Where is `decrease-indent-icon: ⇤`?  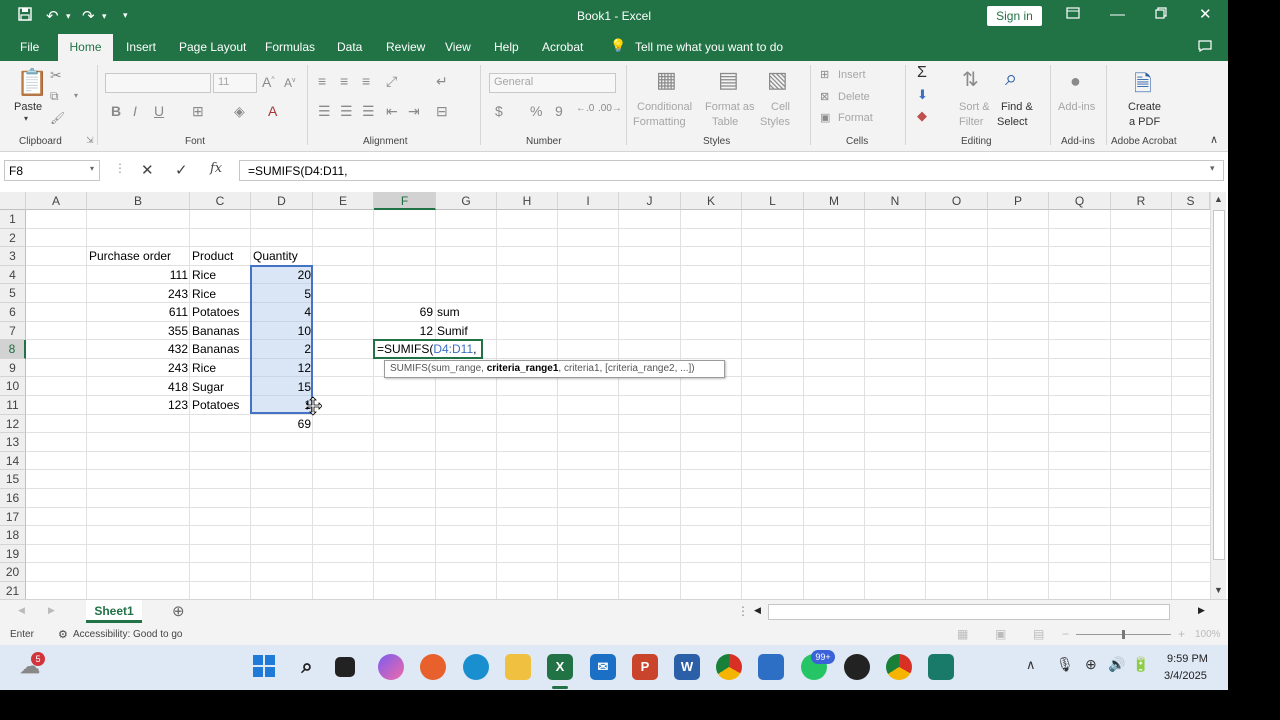 decrease-indent-icon: ⇤ is located at coordinates (392, 111).